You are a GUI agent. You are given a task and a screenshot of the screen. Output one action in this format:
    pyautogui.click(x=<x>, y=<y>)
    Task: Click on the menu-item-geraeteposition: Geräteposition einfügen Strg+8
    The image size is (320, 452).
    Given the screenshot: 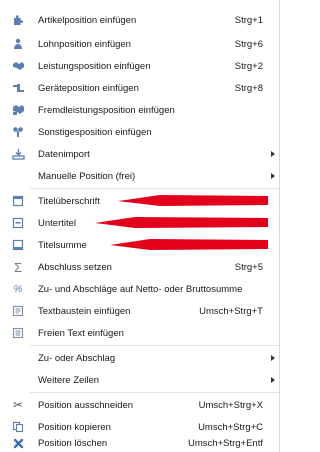 What is the action you would take?
    pyautogui.click(x=140, y=88)
    